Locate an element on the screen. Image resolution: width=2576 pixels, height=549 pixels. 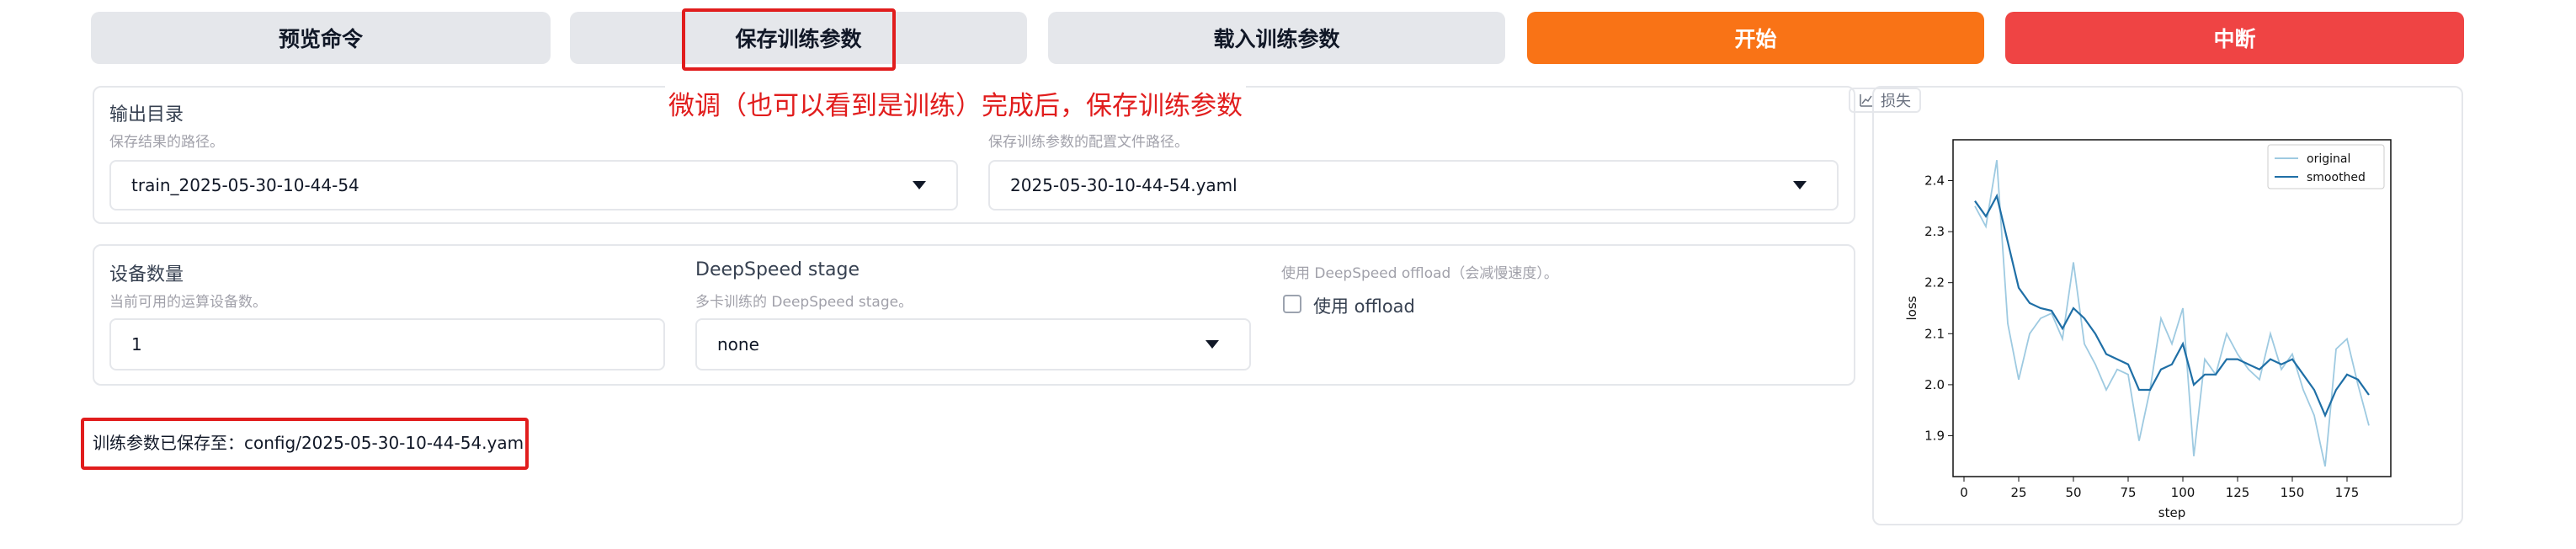
deepspeed-stage-value: none is located at coordinates (738, 344).